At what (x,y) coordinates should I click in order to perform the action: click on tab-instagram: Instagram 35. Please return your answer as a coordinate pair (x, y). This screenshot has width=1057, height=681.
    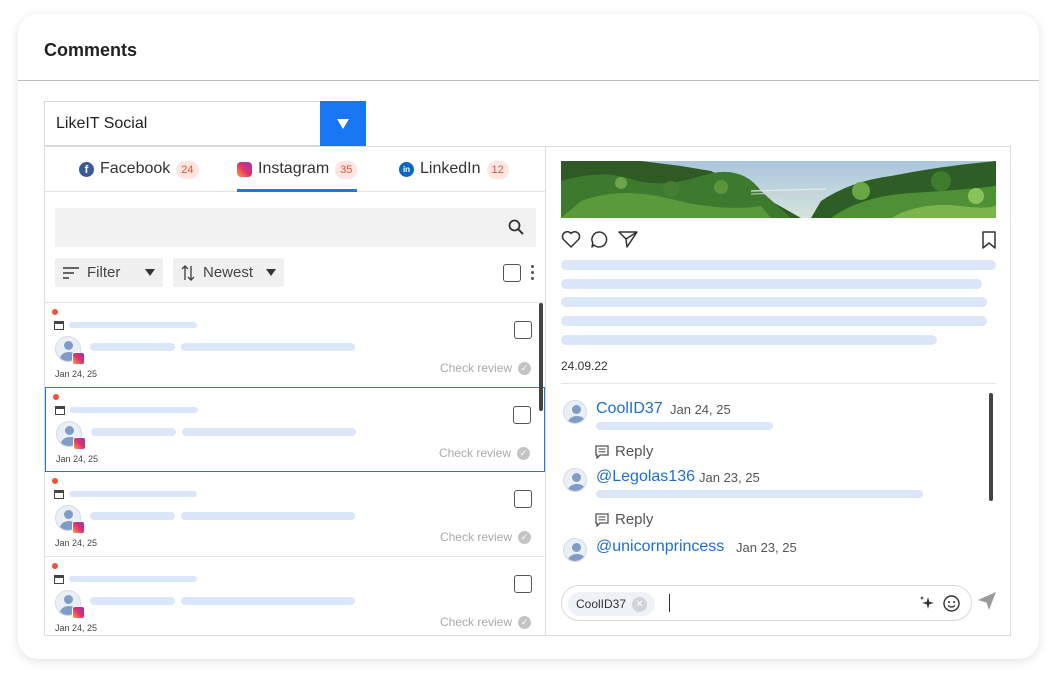
    Looking at the image, I should click on (297, 175).